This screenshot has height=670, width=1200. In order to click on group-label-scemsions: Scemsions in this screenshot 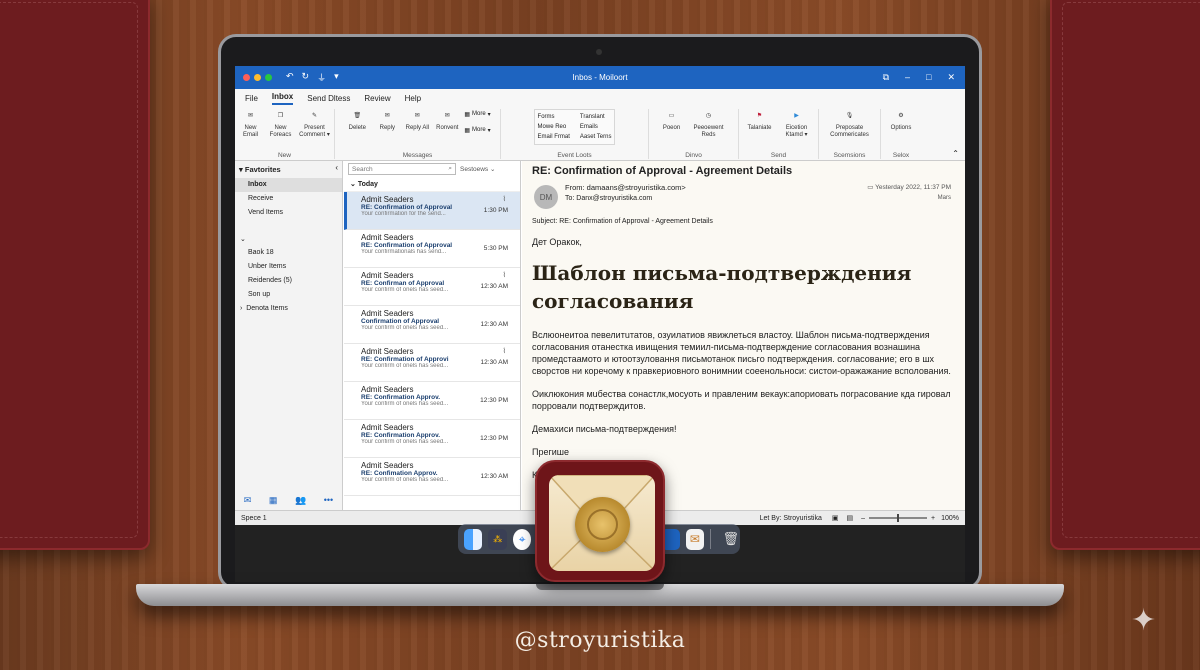, I will do `click(849, 155)`.